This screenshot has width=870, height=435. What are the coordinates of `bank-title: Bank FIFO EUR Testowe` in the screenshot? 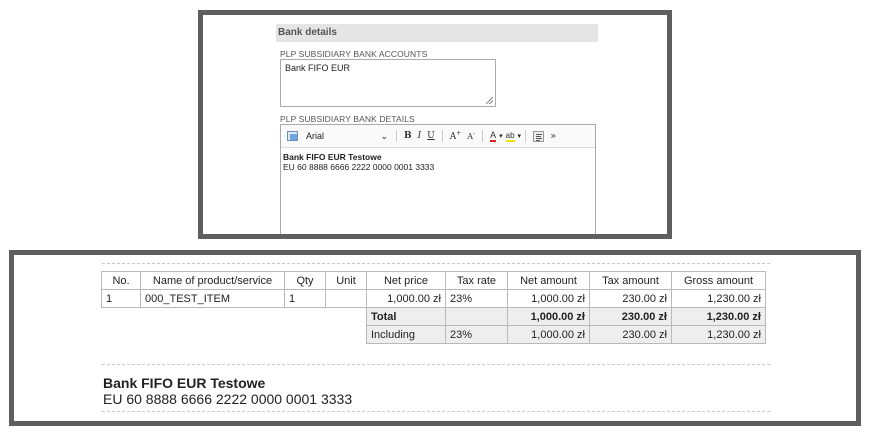 It's located at (184, 383).